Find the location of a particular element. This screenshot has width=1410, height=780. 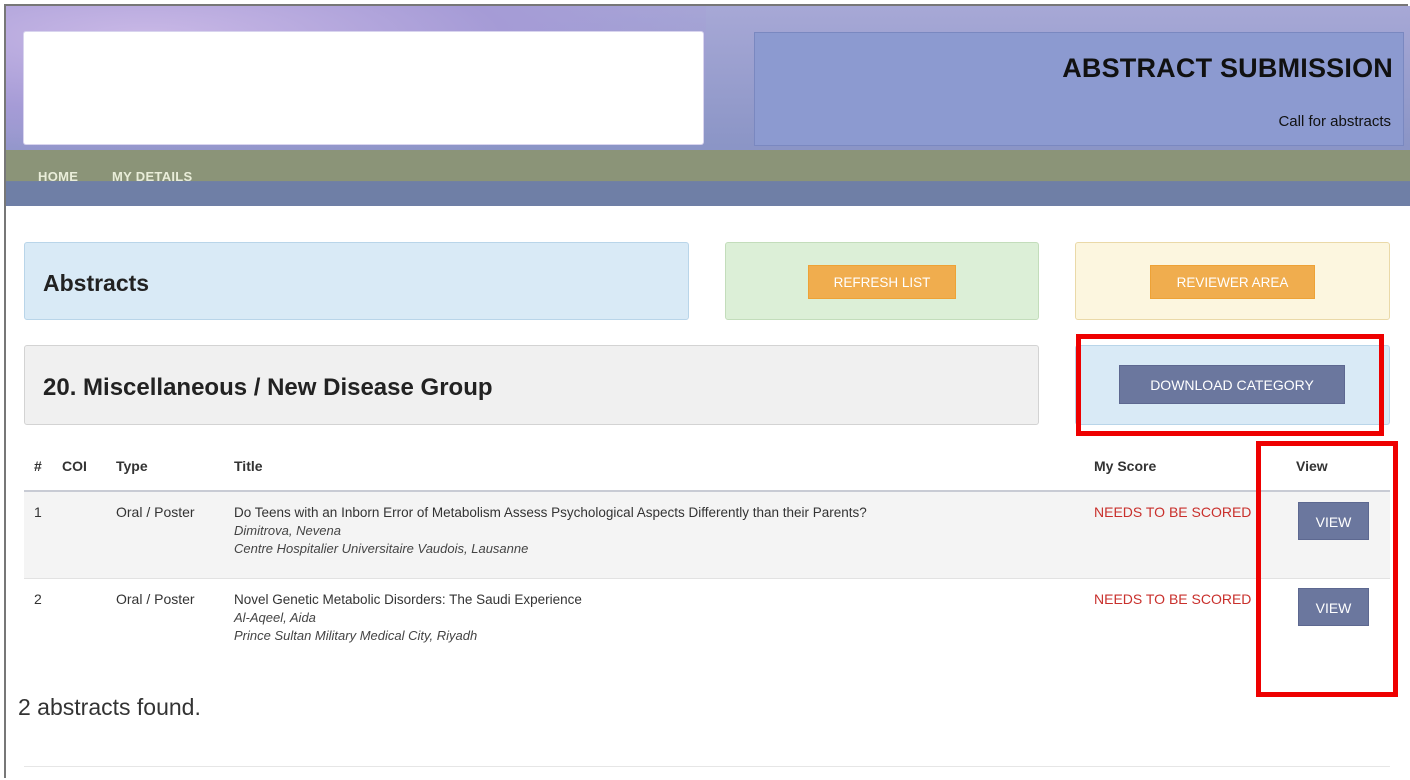

abstract-author: Al-Aqeel, Aida is located at coordinates (275, 617).